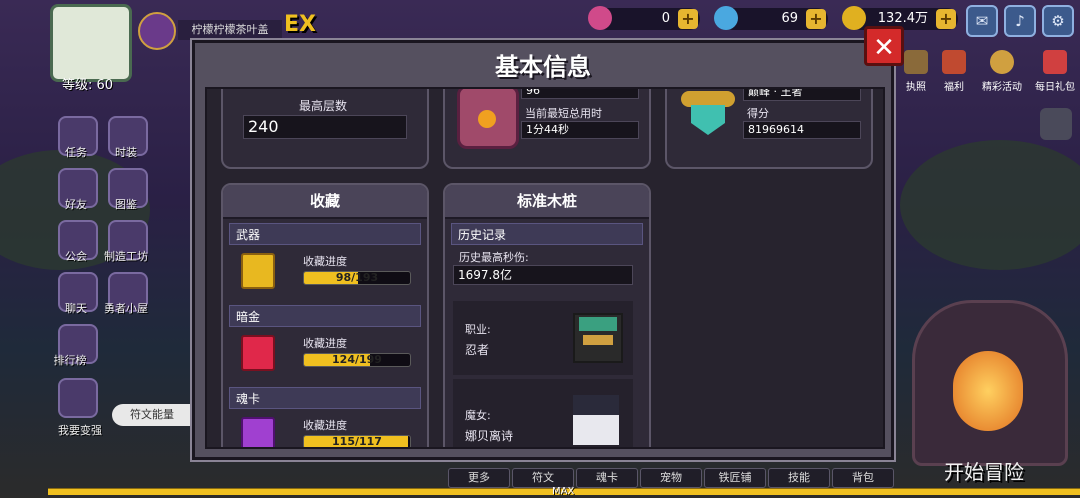  I want to click on soulcard-progress-text: 115/117, so click(357, 441).